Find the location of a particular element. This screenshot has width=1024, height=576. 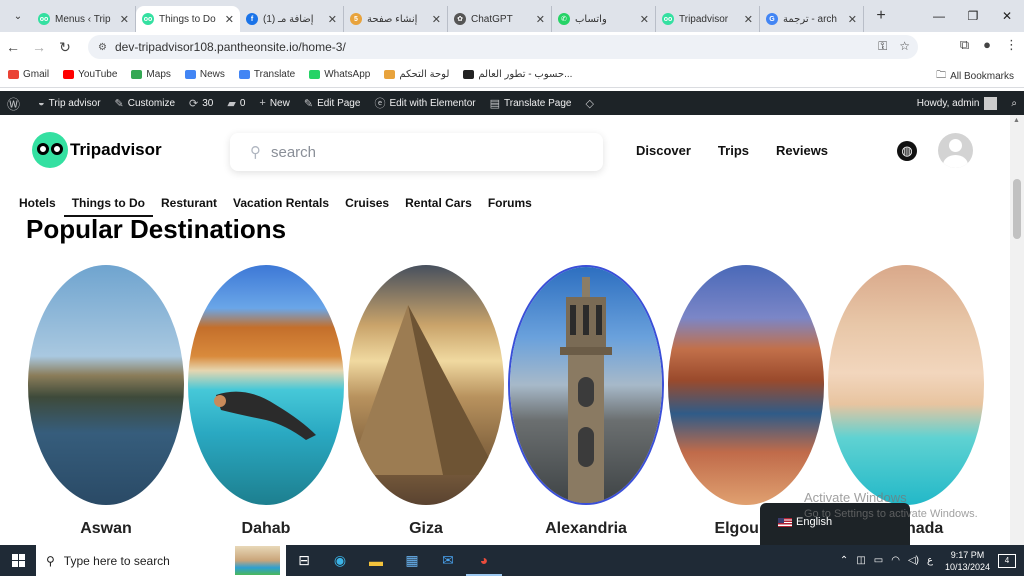

scrollbar-thumb is located at coordinates (1017, 209).